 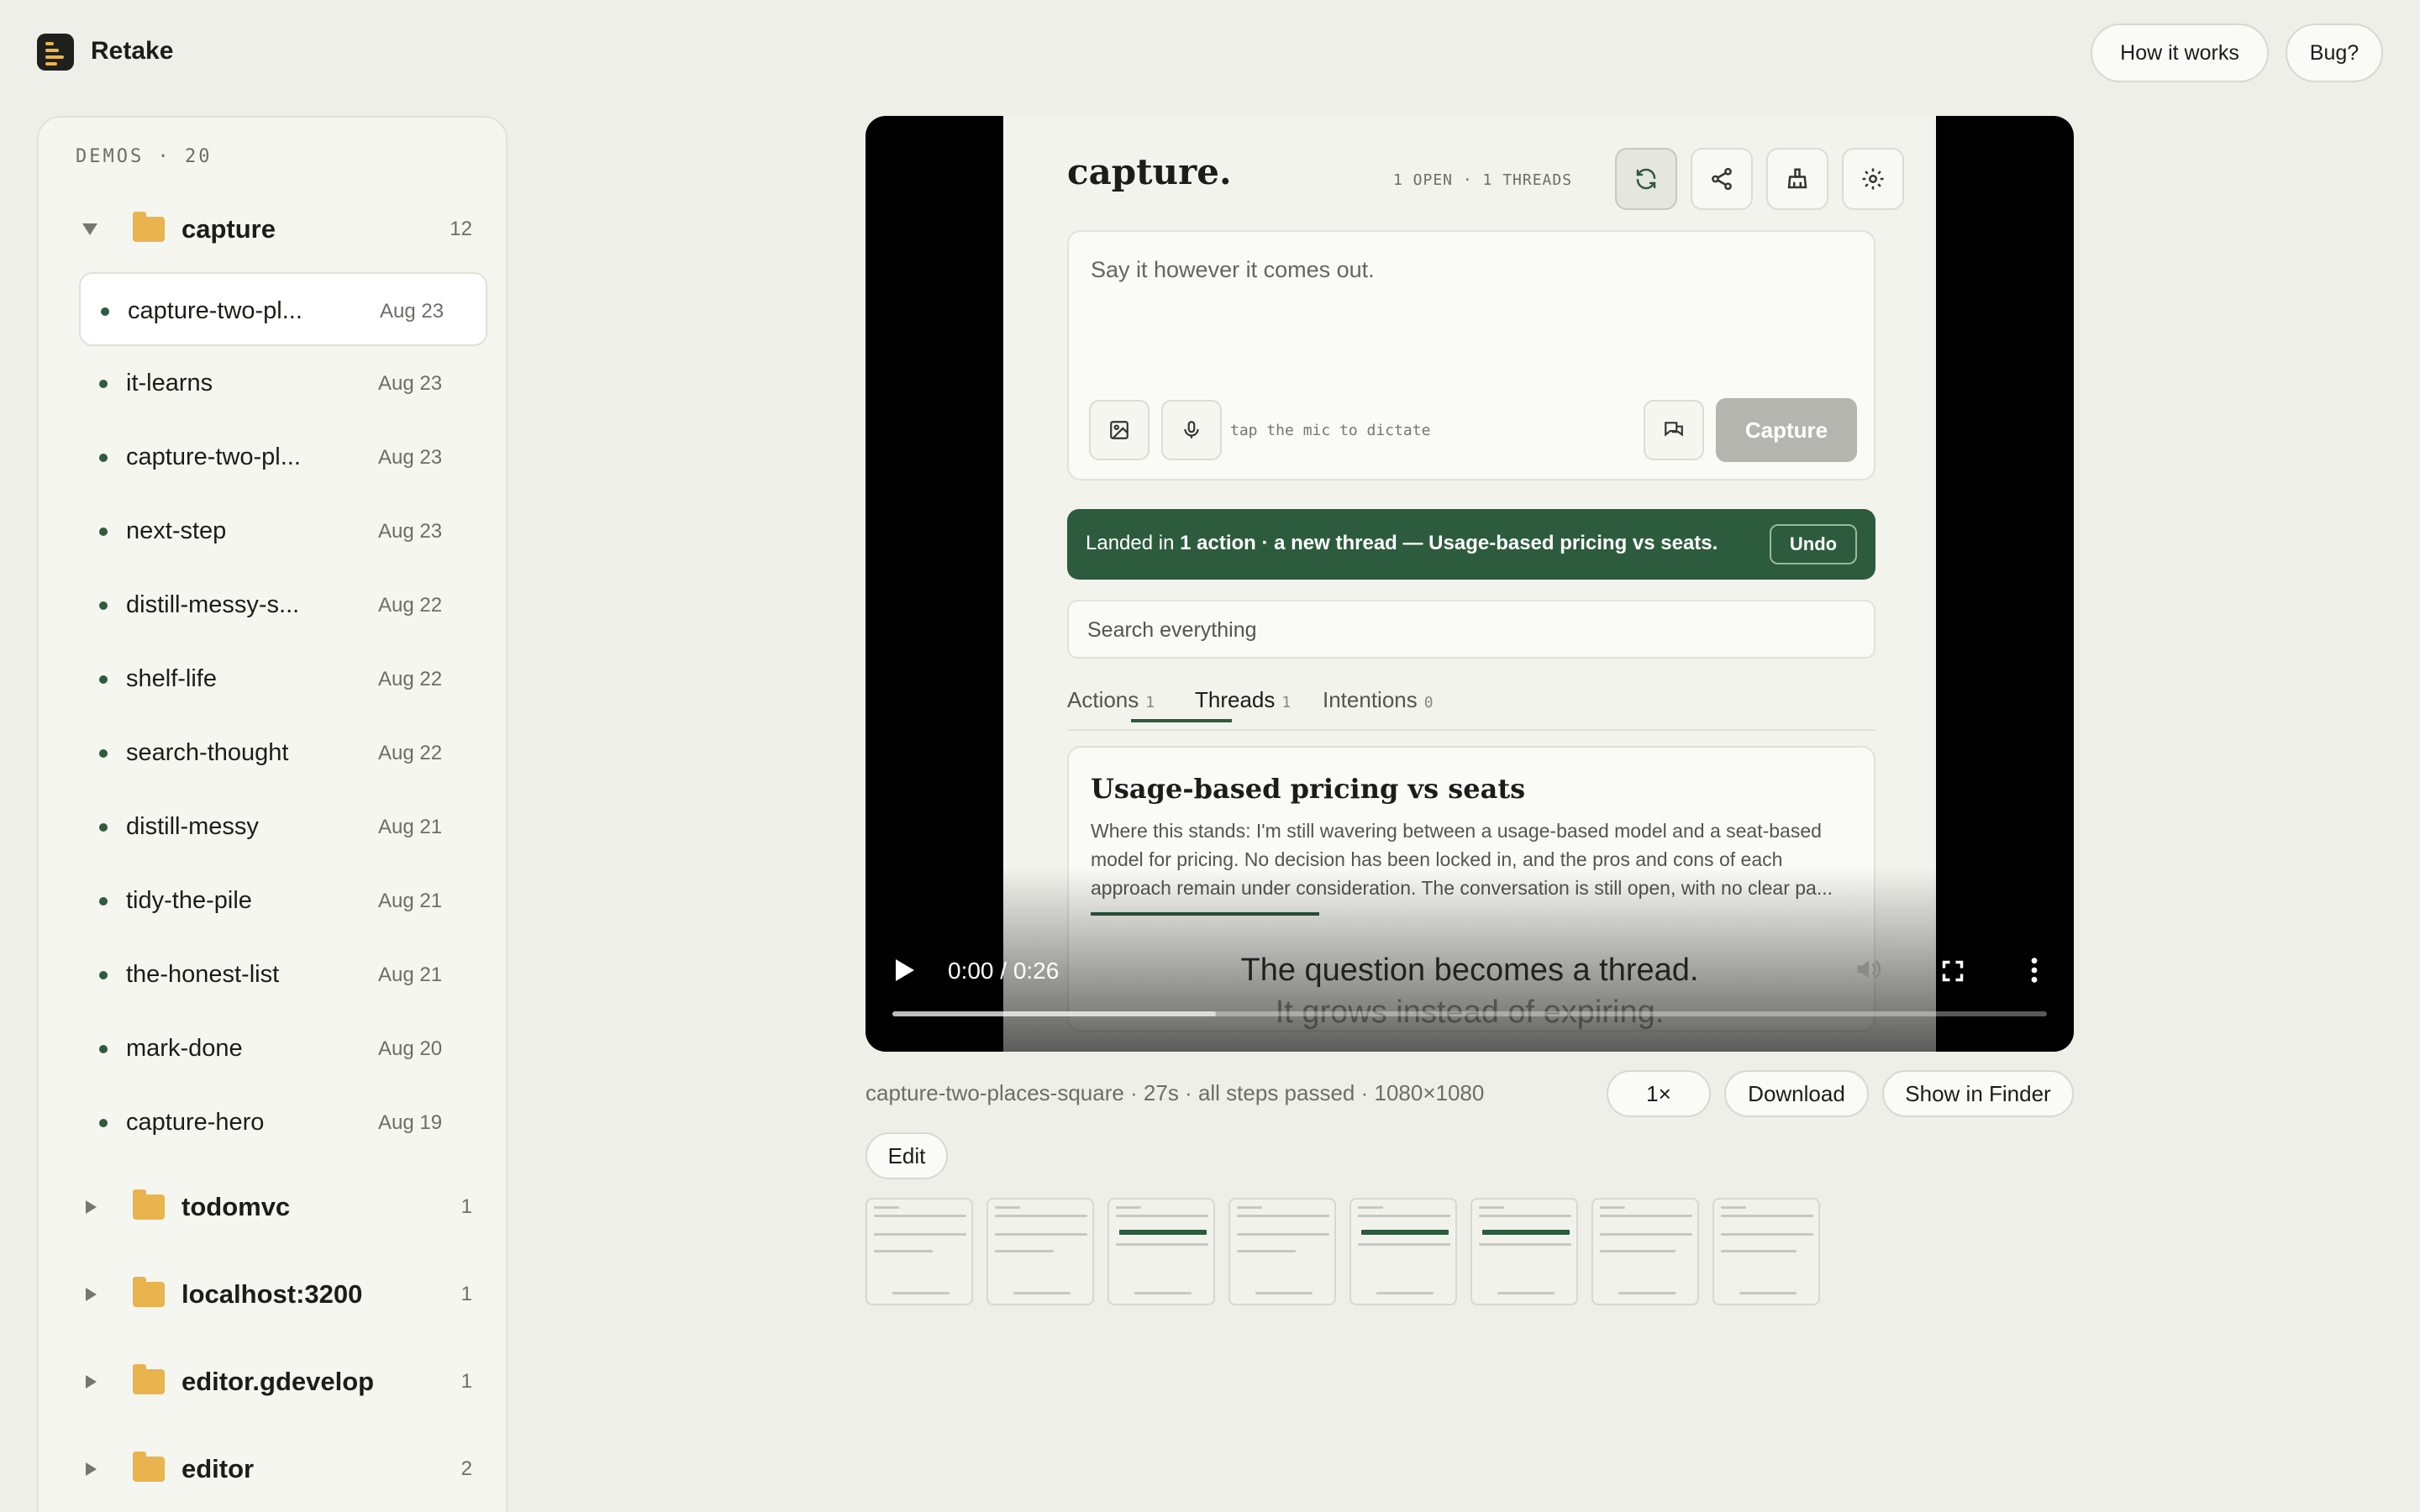 I want to click on demo-item-name: distill-messy, so click(x=192, y=826).